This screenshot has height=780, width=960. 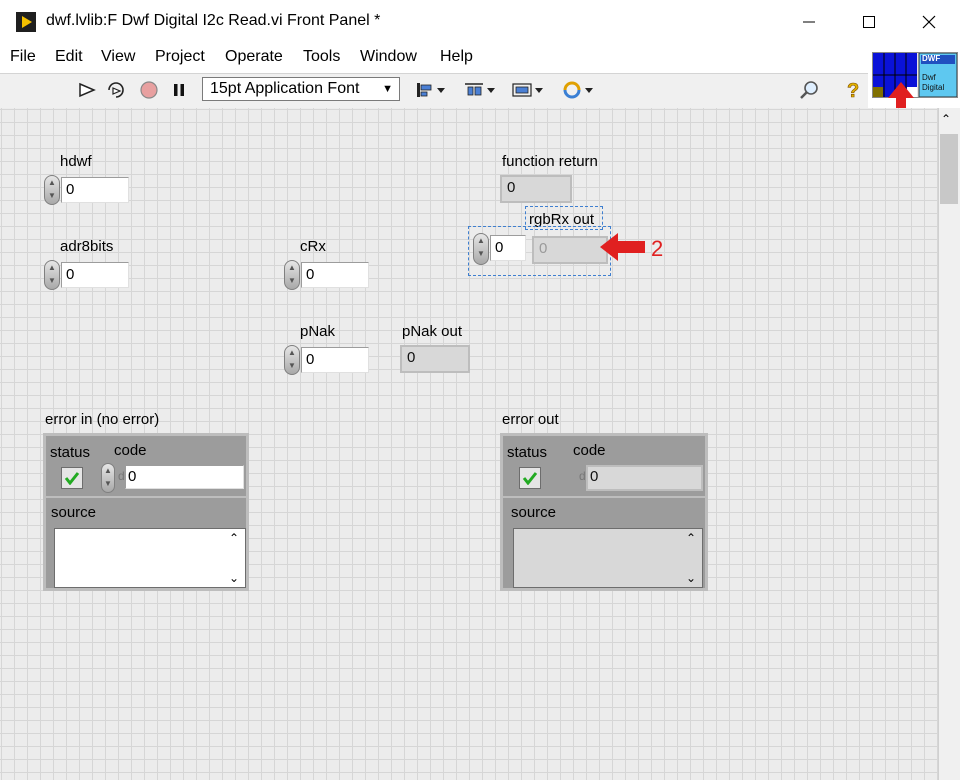 I want to click on align-objects-icon, so click(x=430, y=90).